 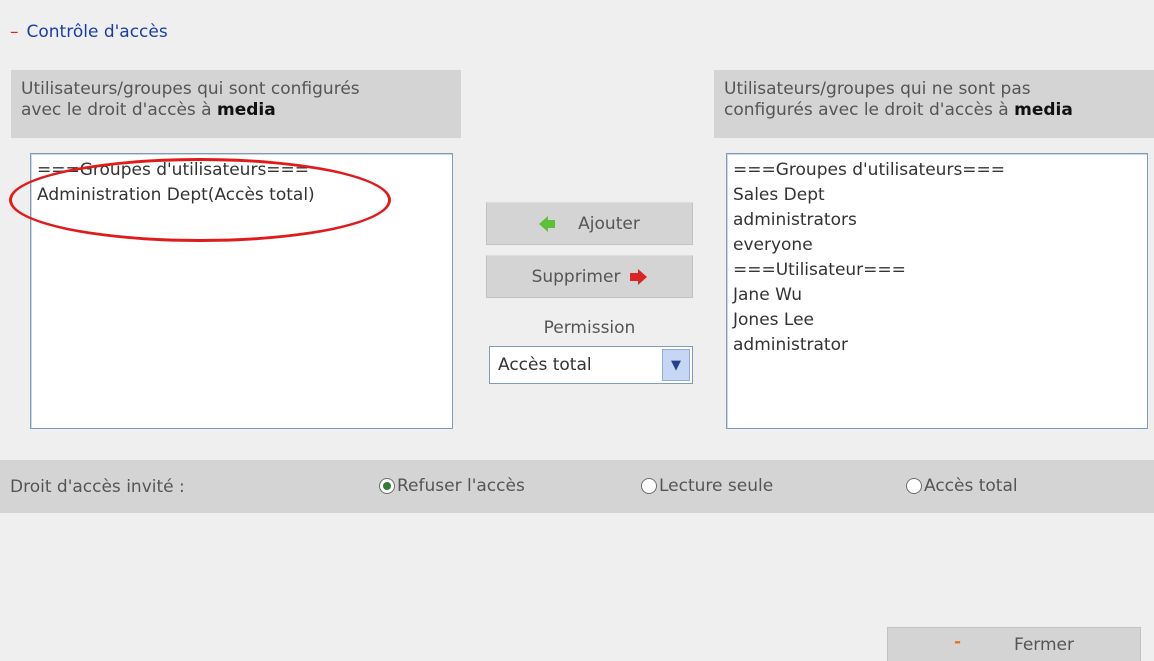 I want to click on radio-full-access: Accès total, so click(x=962, y=486).